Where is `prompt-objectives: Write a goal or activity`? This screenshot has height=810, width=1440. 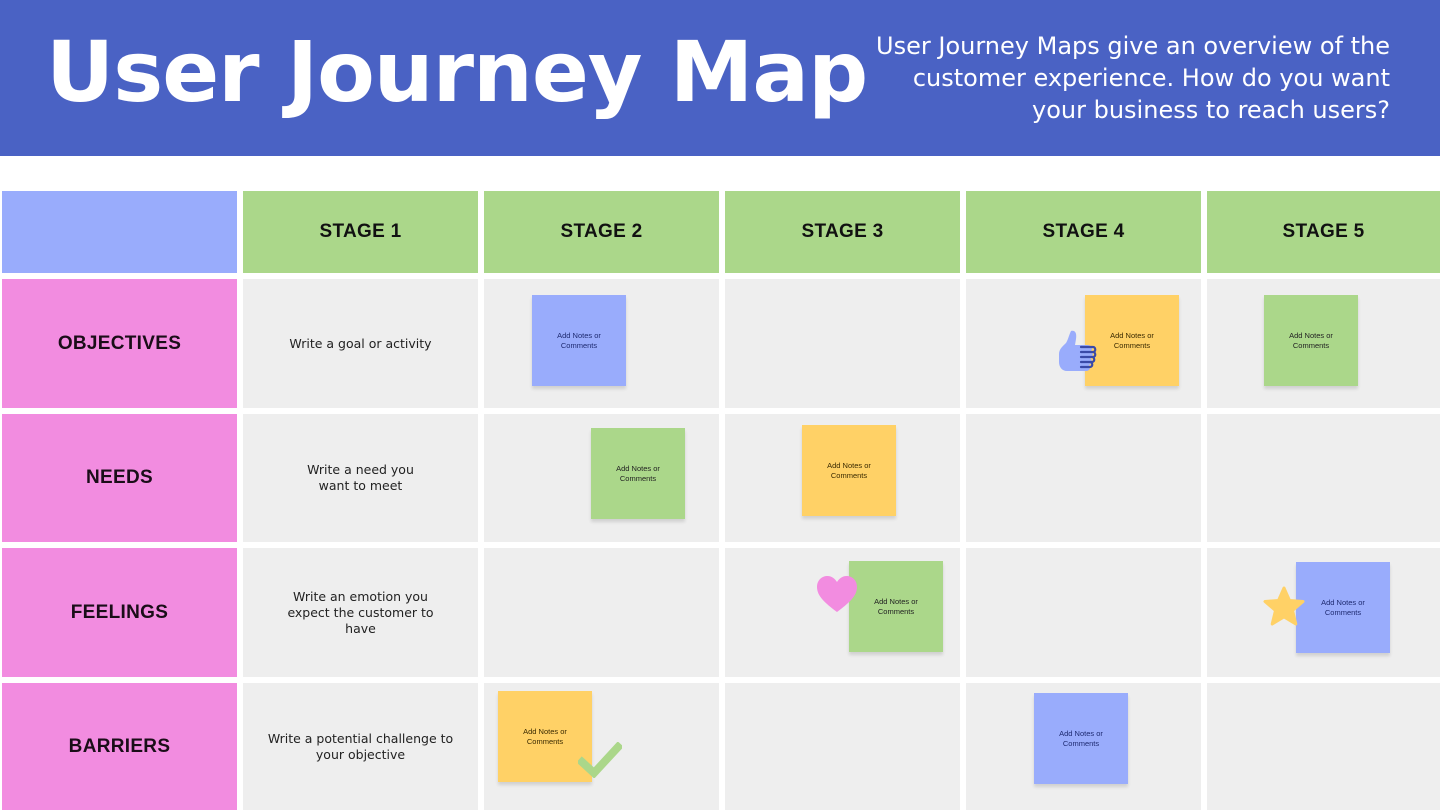
prompt-objectives: Write a goal or activity is located at coordinates (360, 343).